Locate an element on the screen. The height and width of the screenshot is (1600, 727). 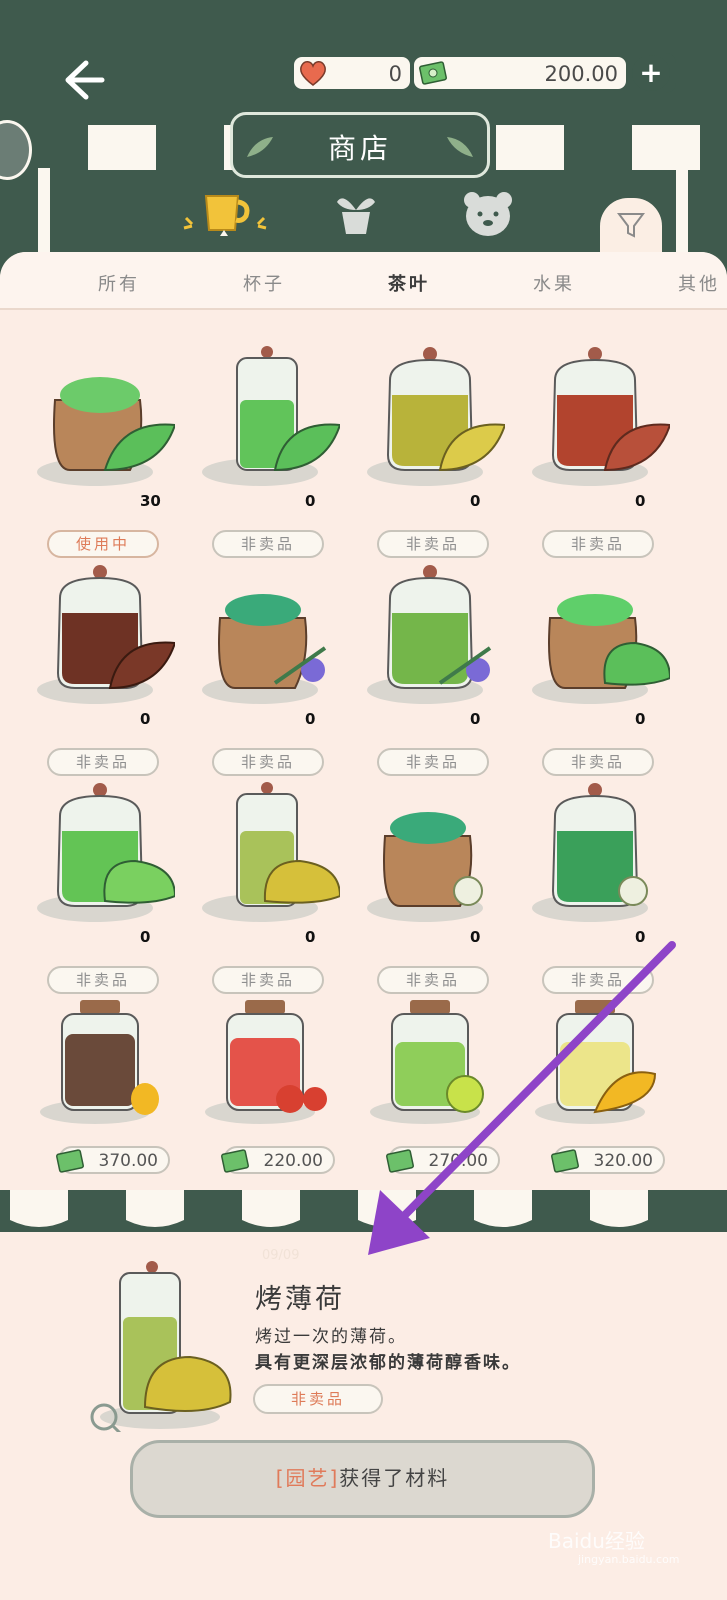
watermark-url: jingyan.baidu.com is located at coordinates (629, 1559).